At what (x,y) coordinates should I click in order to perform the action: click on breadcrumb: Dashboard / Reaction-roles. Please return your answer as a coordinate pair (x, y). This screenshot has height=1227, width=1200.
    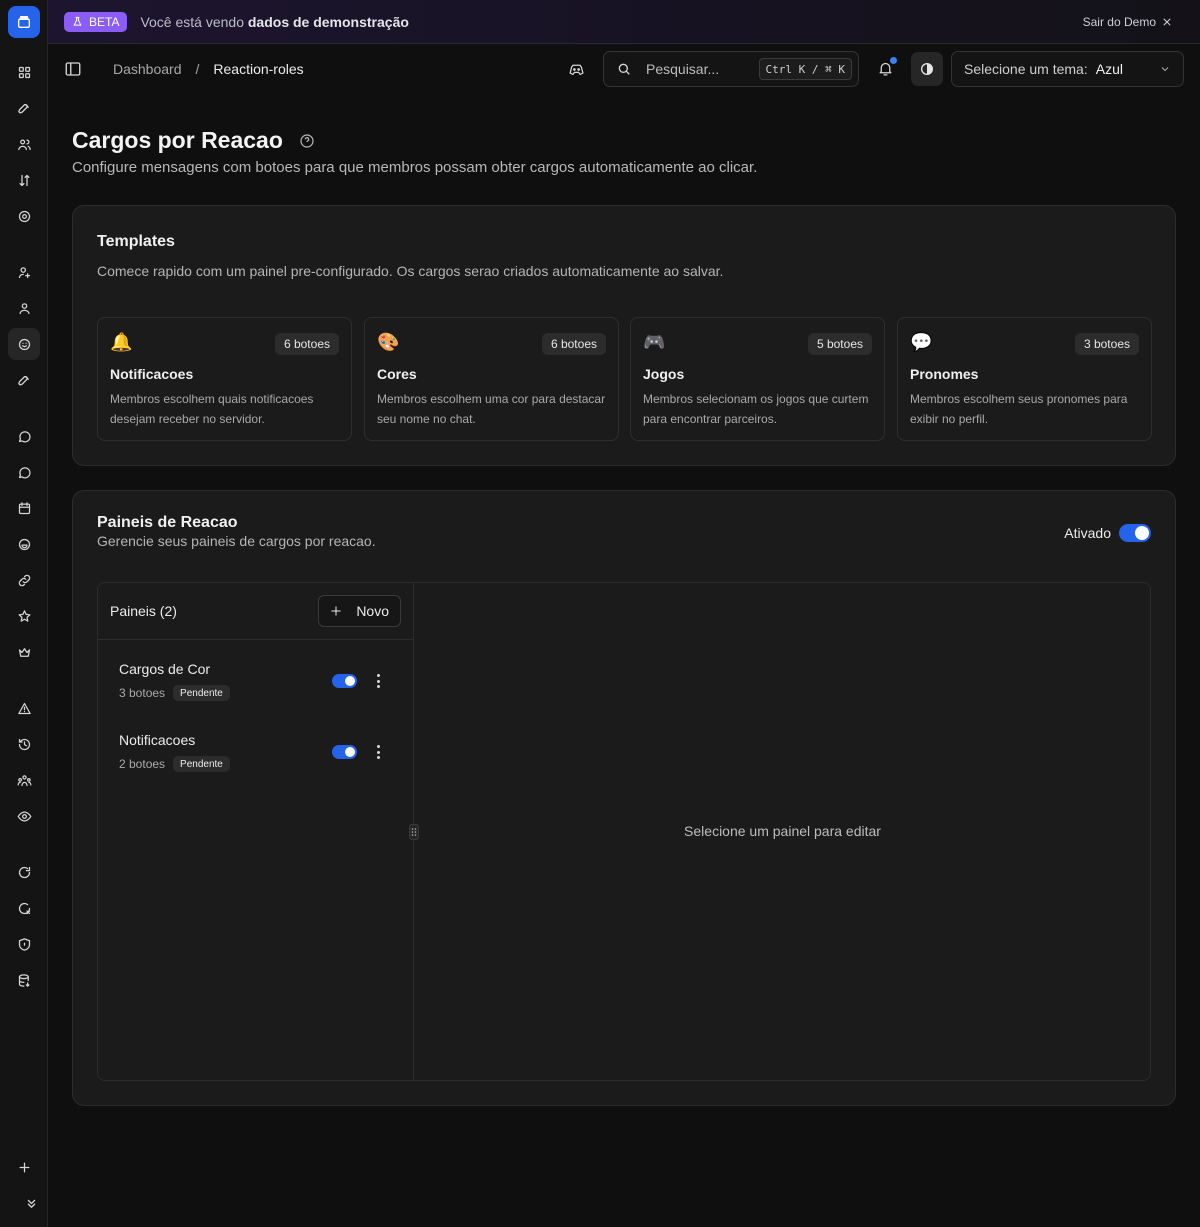
    Looking at the image, I should click on (208, 69).